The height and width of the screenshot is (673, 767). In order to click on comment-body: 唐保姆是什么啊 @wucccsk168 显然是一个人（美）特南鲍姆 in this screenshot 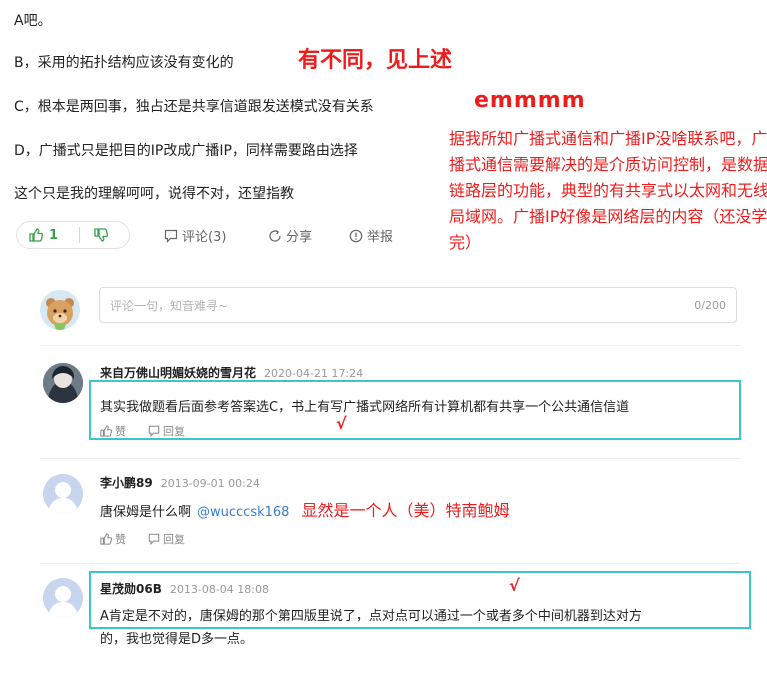, I will do `click(304, 509)`.